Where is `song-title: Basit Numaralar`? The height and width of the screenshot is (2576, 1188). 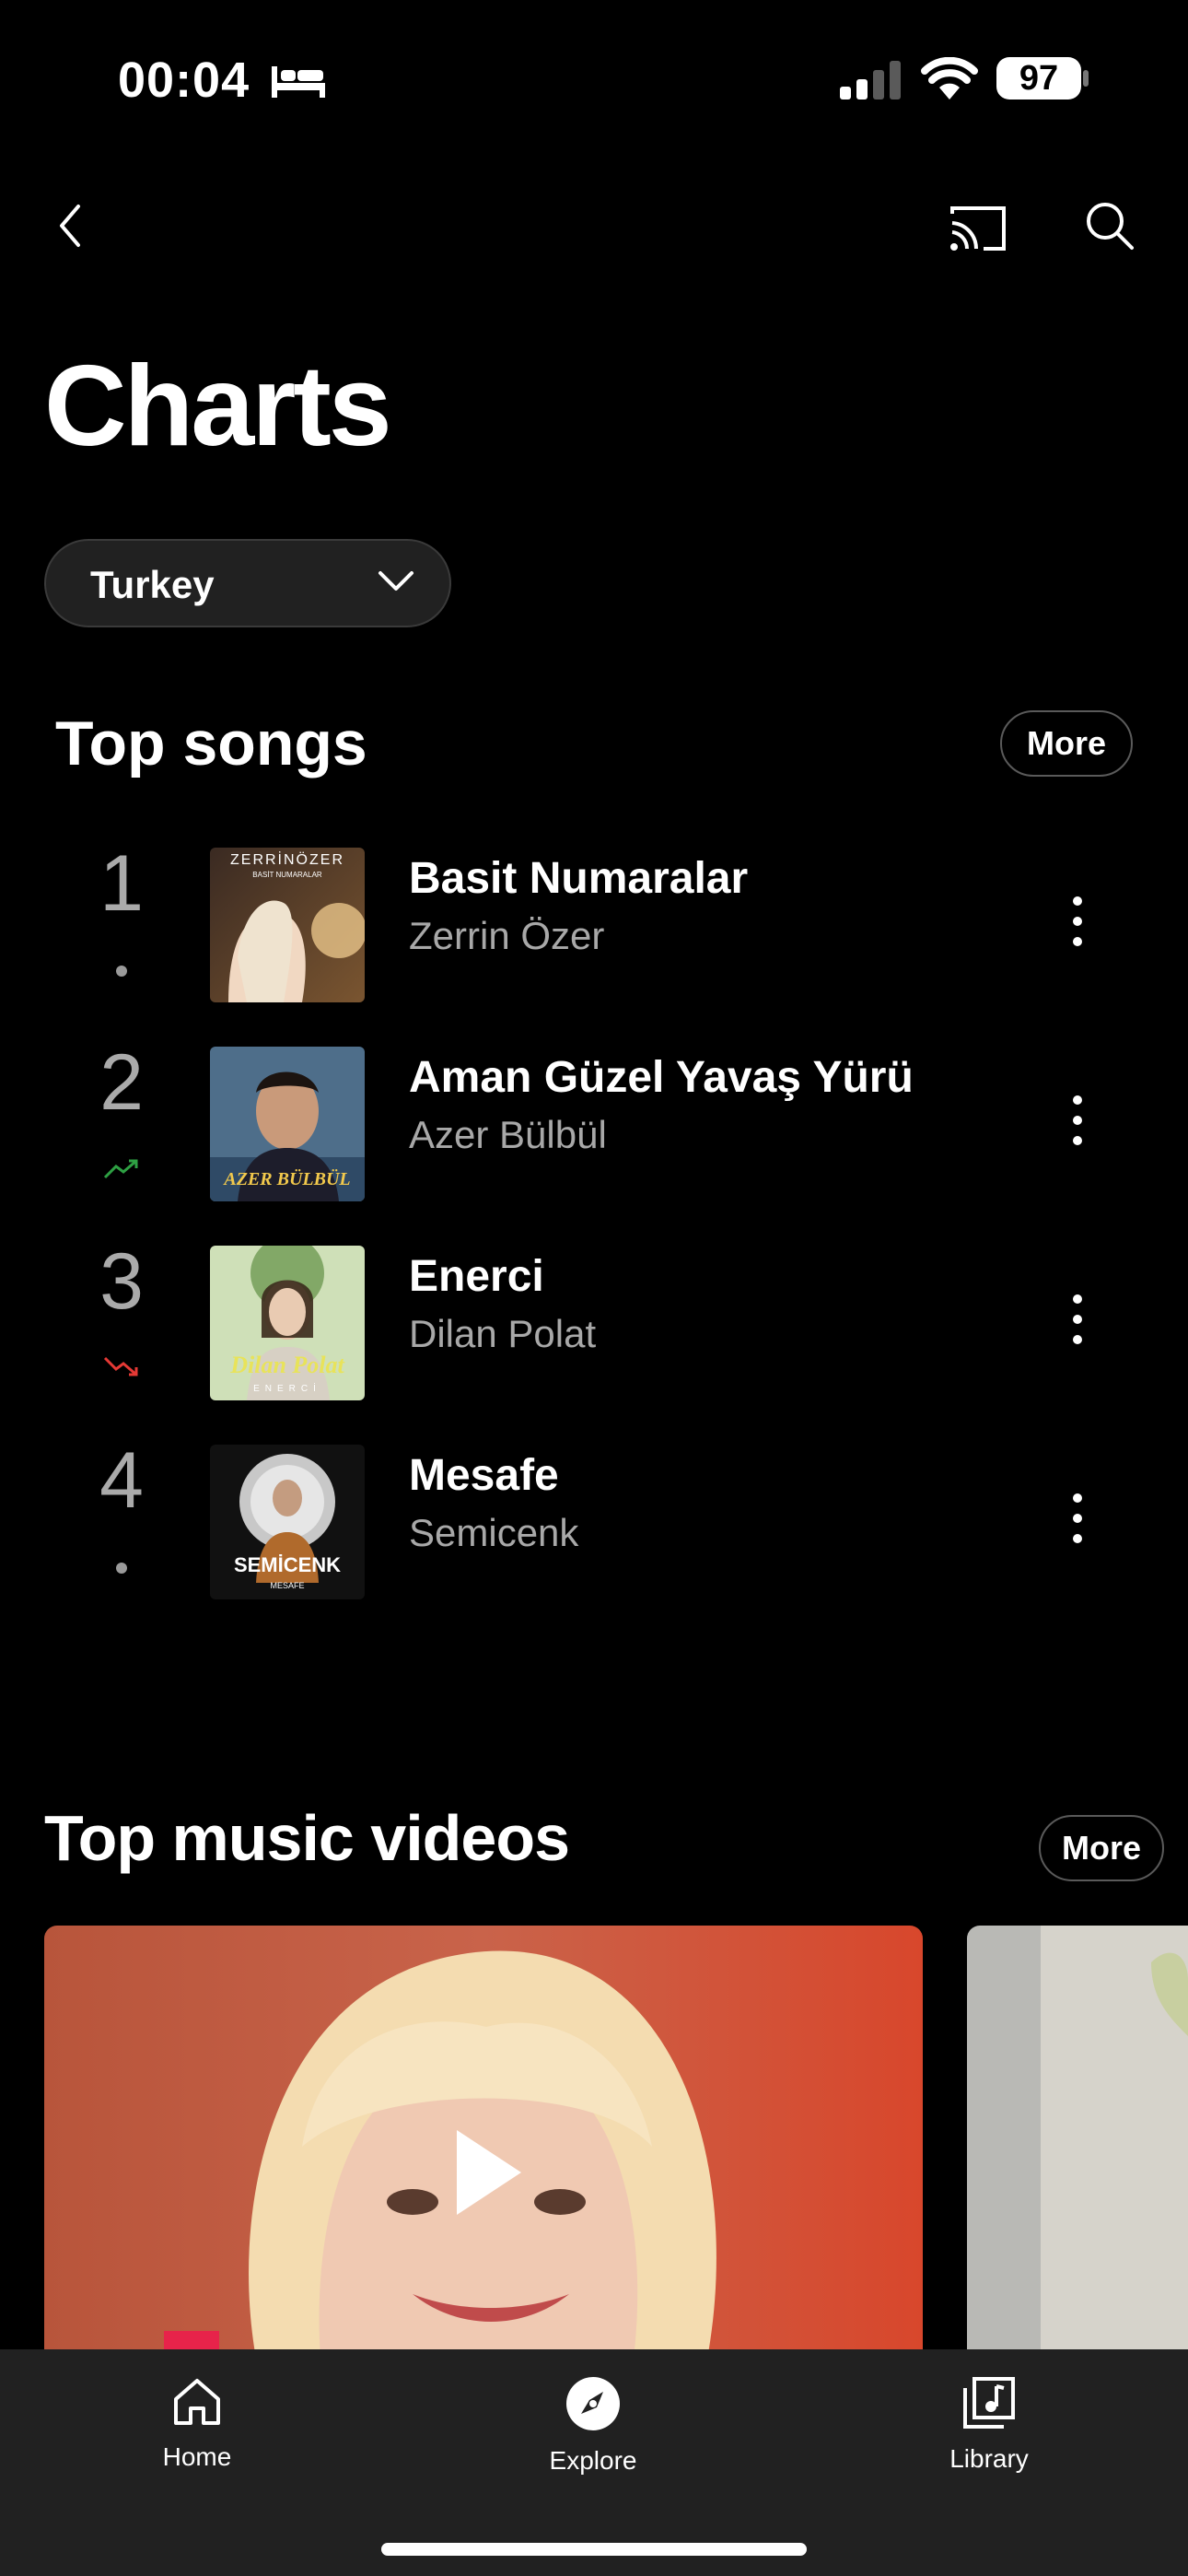 song-title: Basit Numaralar is located at coordinates (579, 878).